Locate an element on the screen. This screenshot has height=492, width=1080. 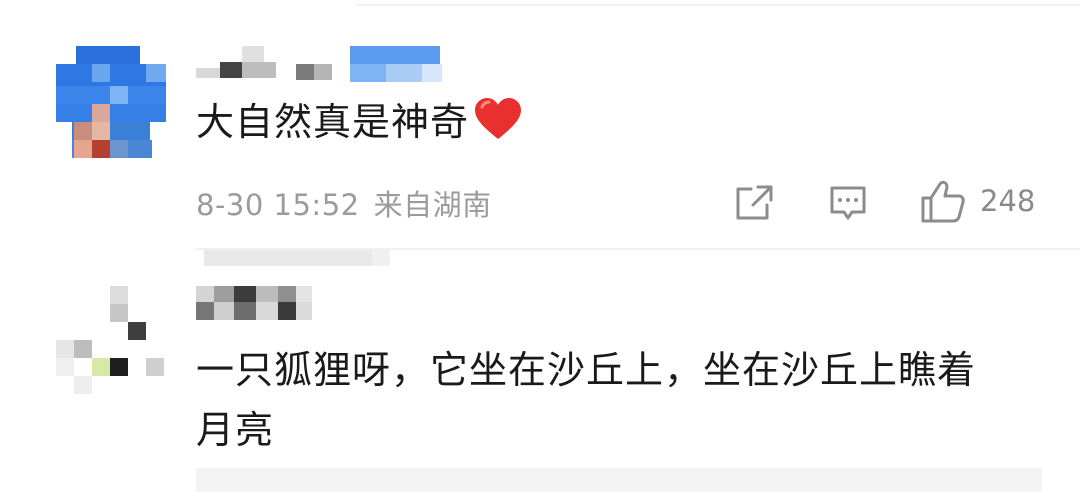
comment-meta: 8-30 15:52 来自湖南 is located at coordinates (344, 203).